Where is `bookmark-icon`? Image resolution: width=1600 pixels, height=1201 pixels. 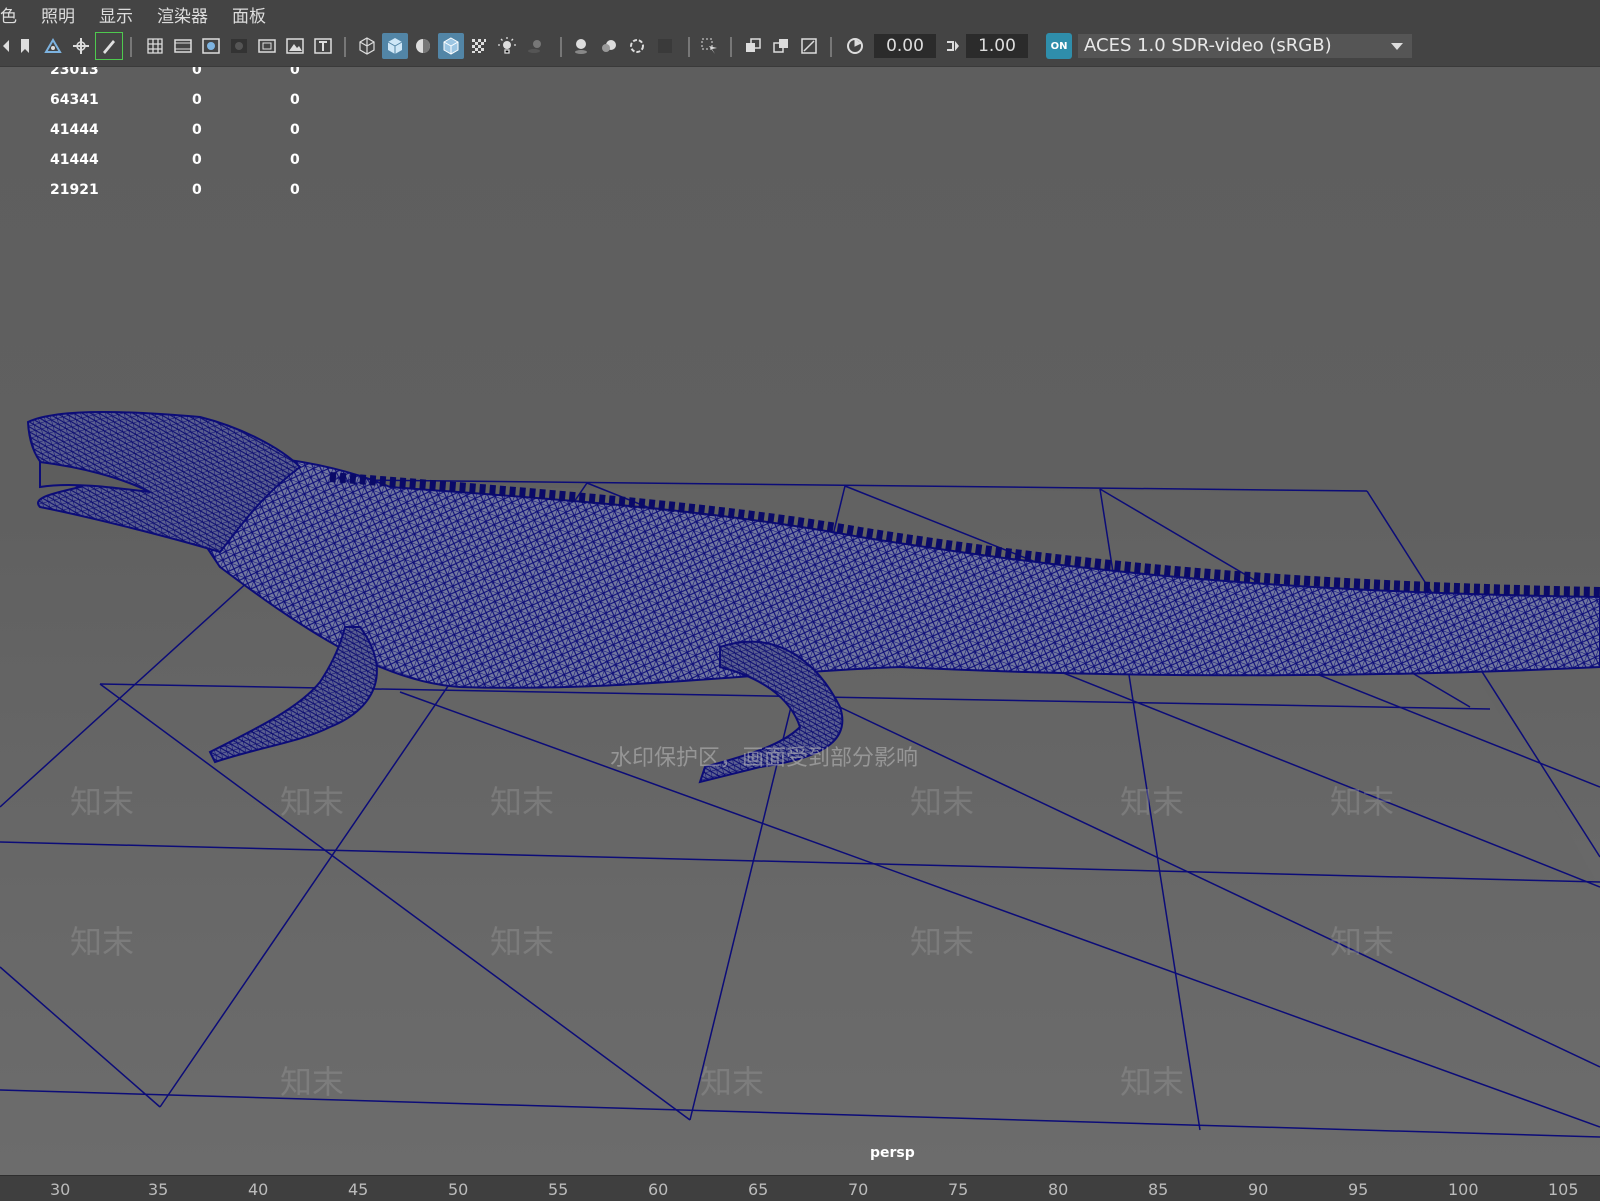
bookmark-icon is located at coordinates (25, 46).